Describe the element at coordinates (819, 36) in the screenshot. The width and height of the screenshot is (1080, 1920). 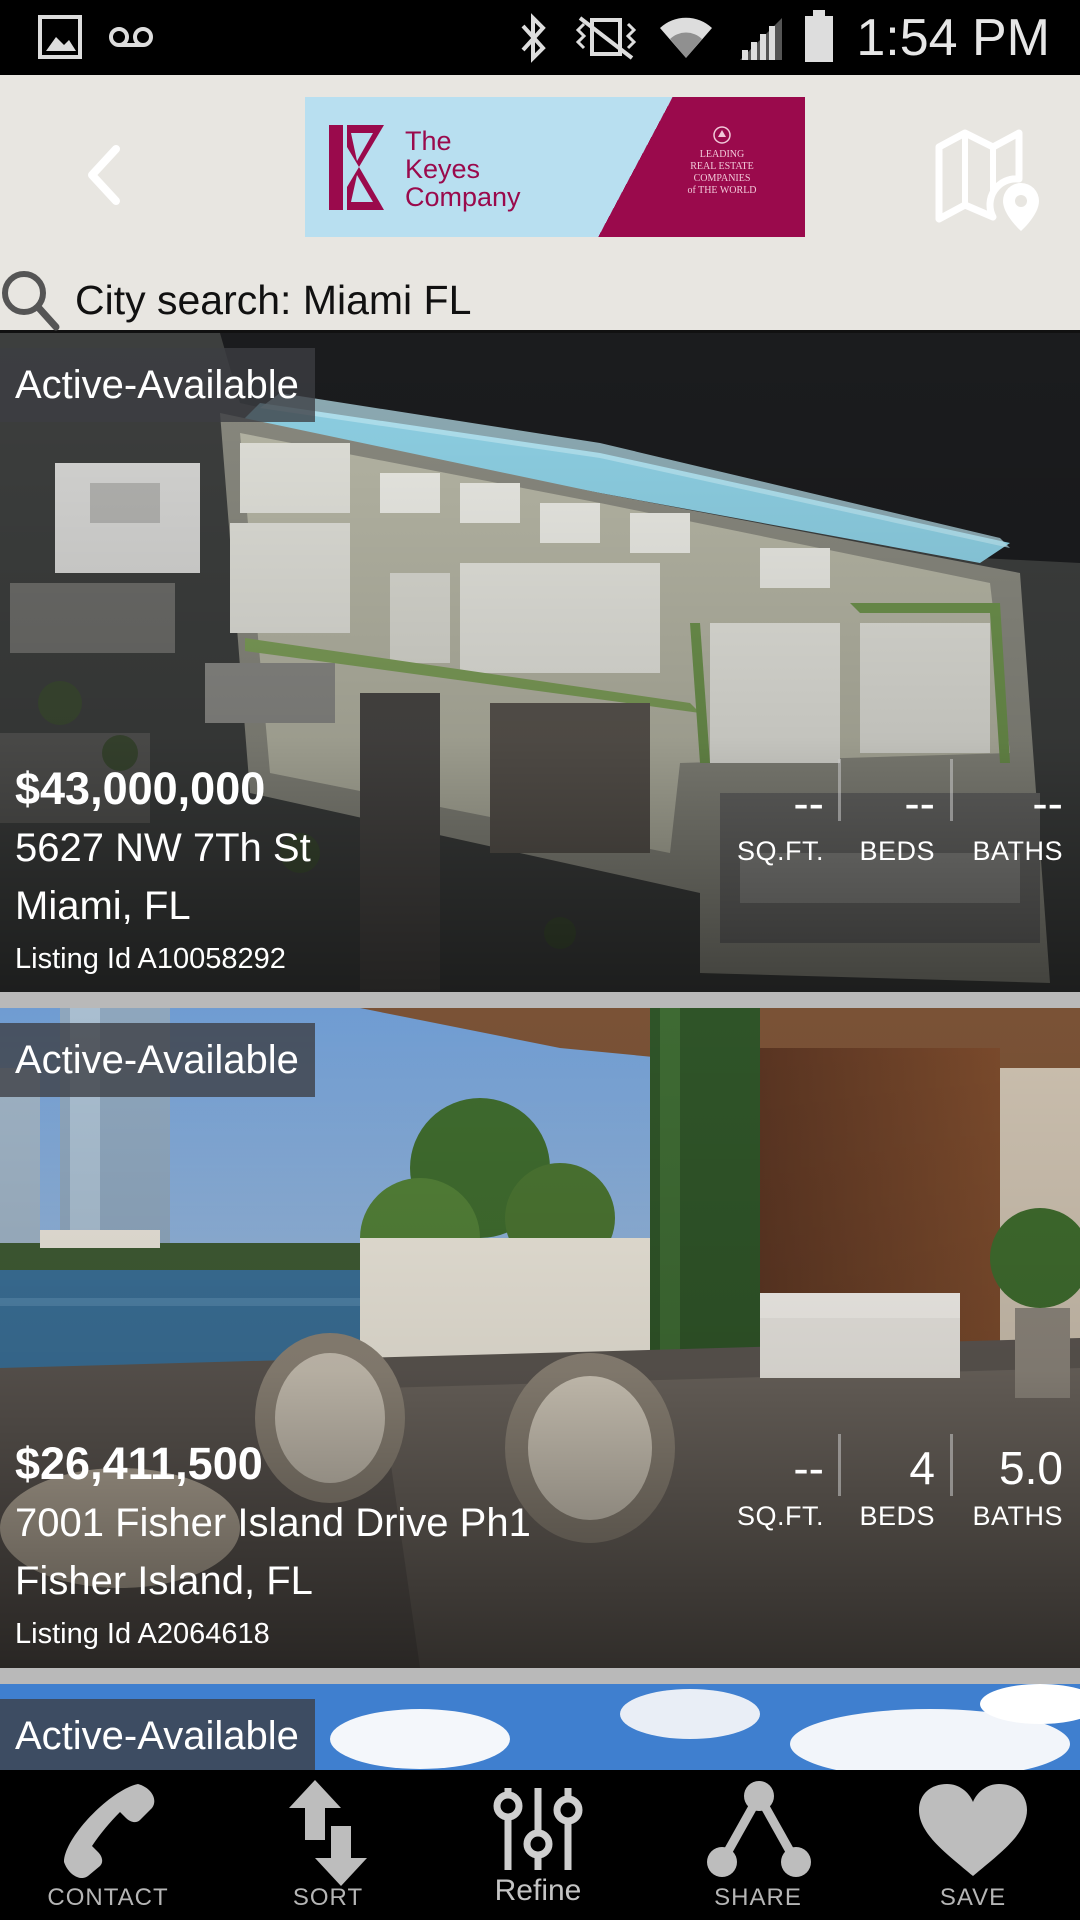
I see `battery-icon` at that location.